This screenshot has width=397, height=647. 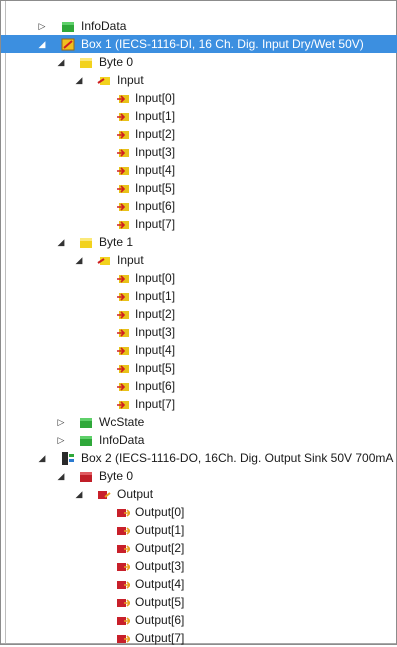 I want to click on tree-node-output: Output[3], so click(x=199, y=566).